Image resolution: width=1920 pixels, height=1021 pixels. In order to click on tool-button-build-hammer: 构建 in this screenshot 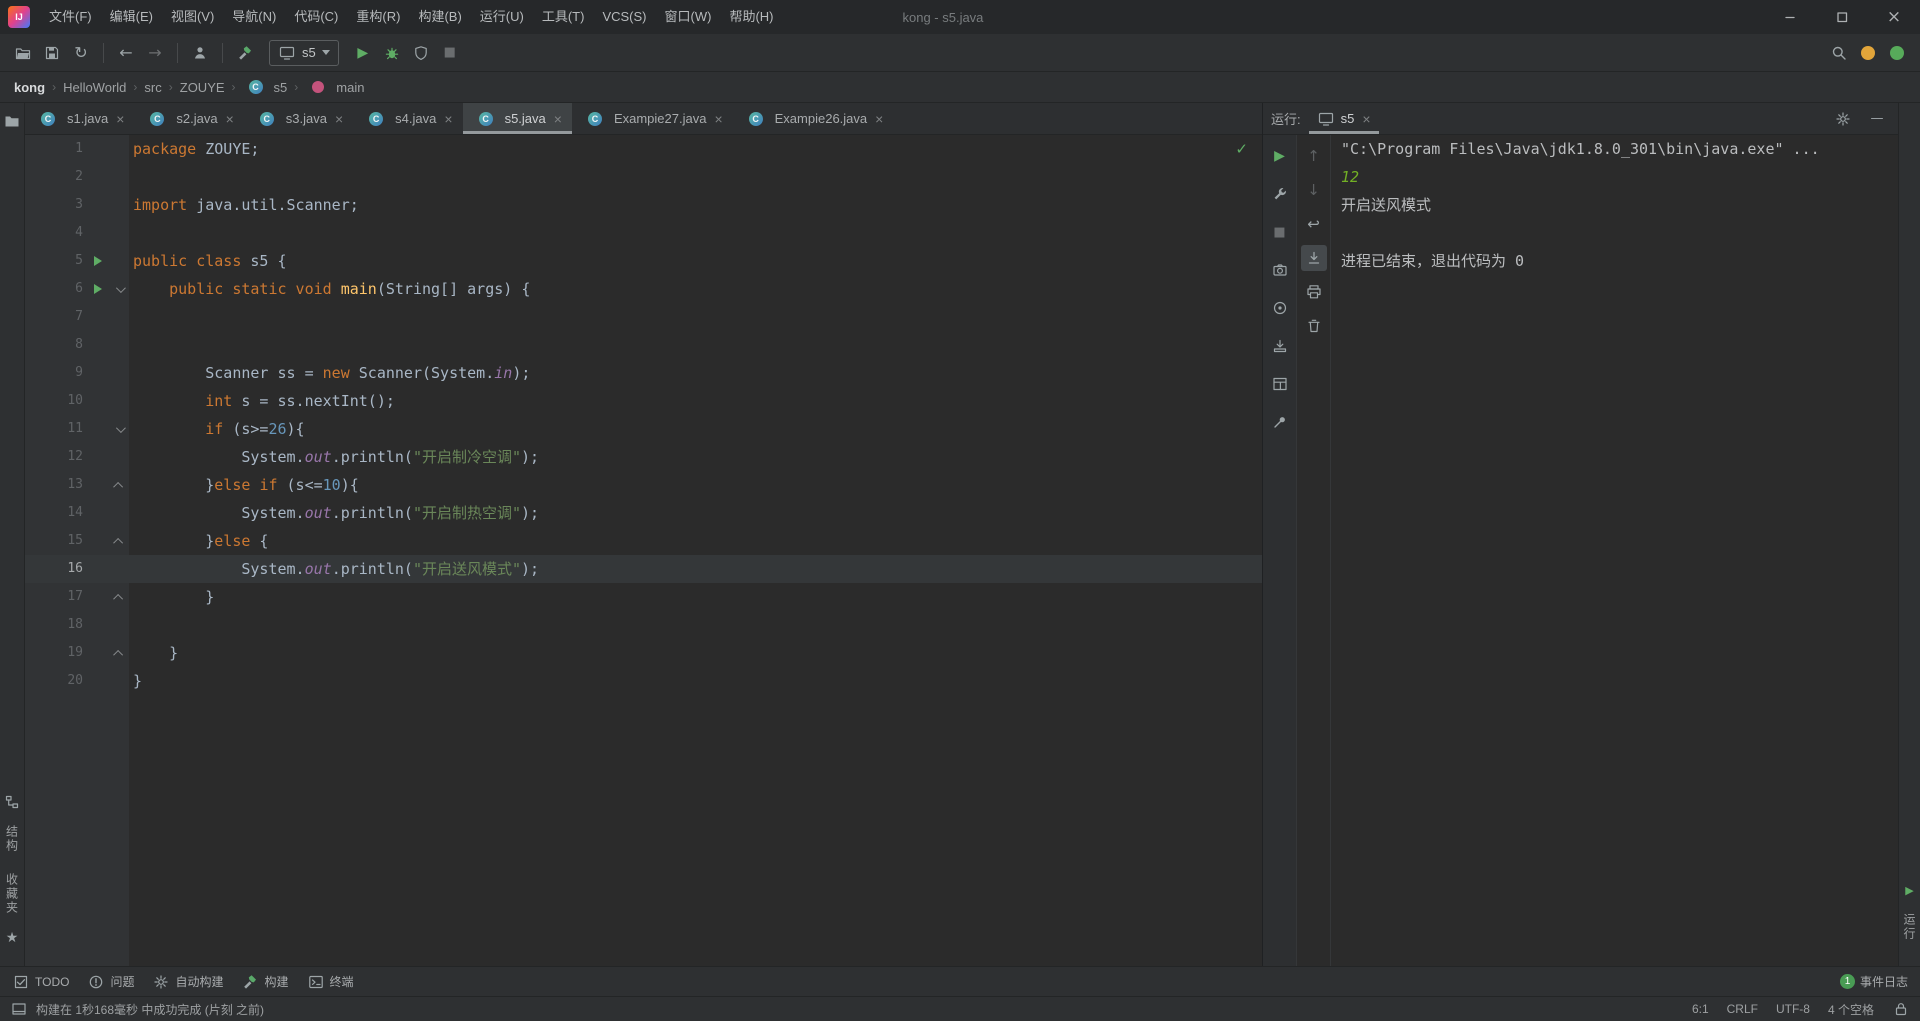, I will do `click(265, 982)`.